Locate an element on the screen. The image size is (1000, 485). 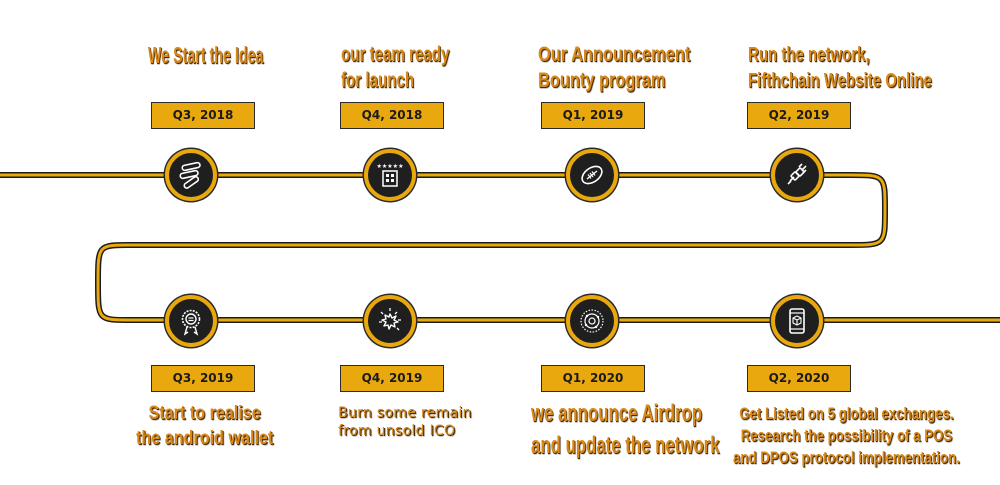
caption-line: Bounty program is located at coordinates (602, 80).